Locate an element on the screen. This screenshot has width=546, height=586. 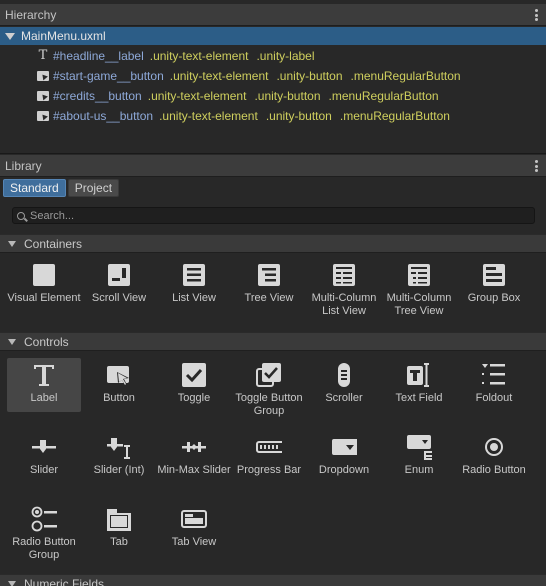
hierarchy-item-name: #about-us__button is located at coordinates (103, 116).